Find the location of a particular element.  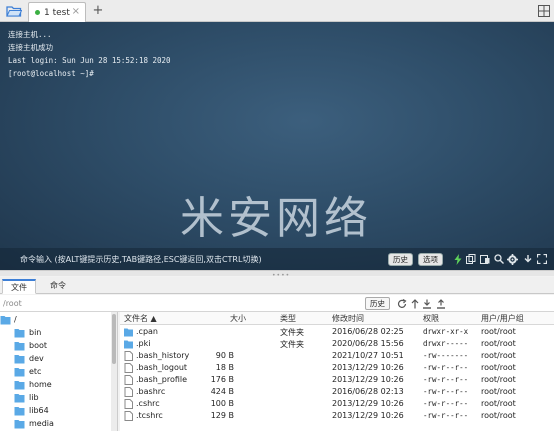

up-icon is located at coordinates (415, 303).